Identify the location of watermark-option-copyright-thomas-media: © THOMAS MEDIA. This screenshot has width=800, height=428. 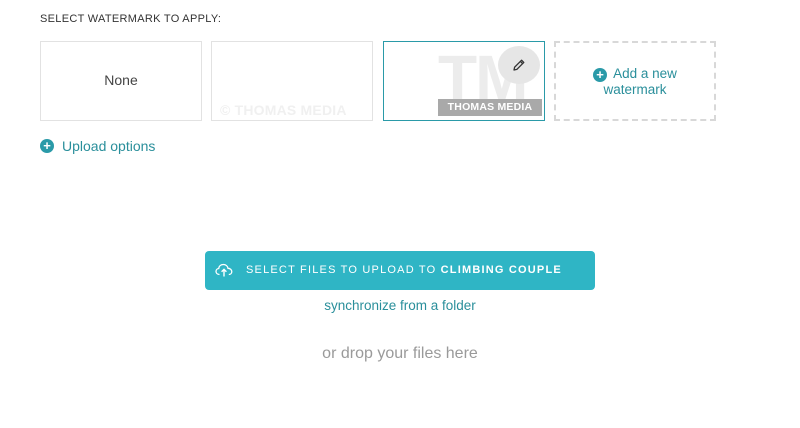
(292, 81).